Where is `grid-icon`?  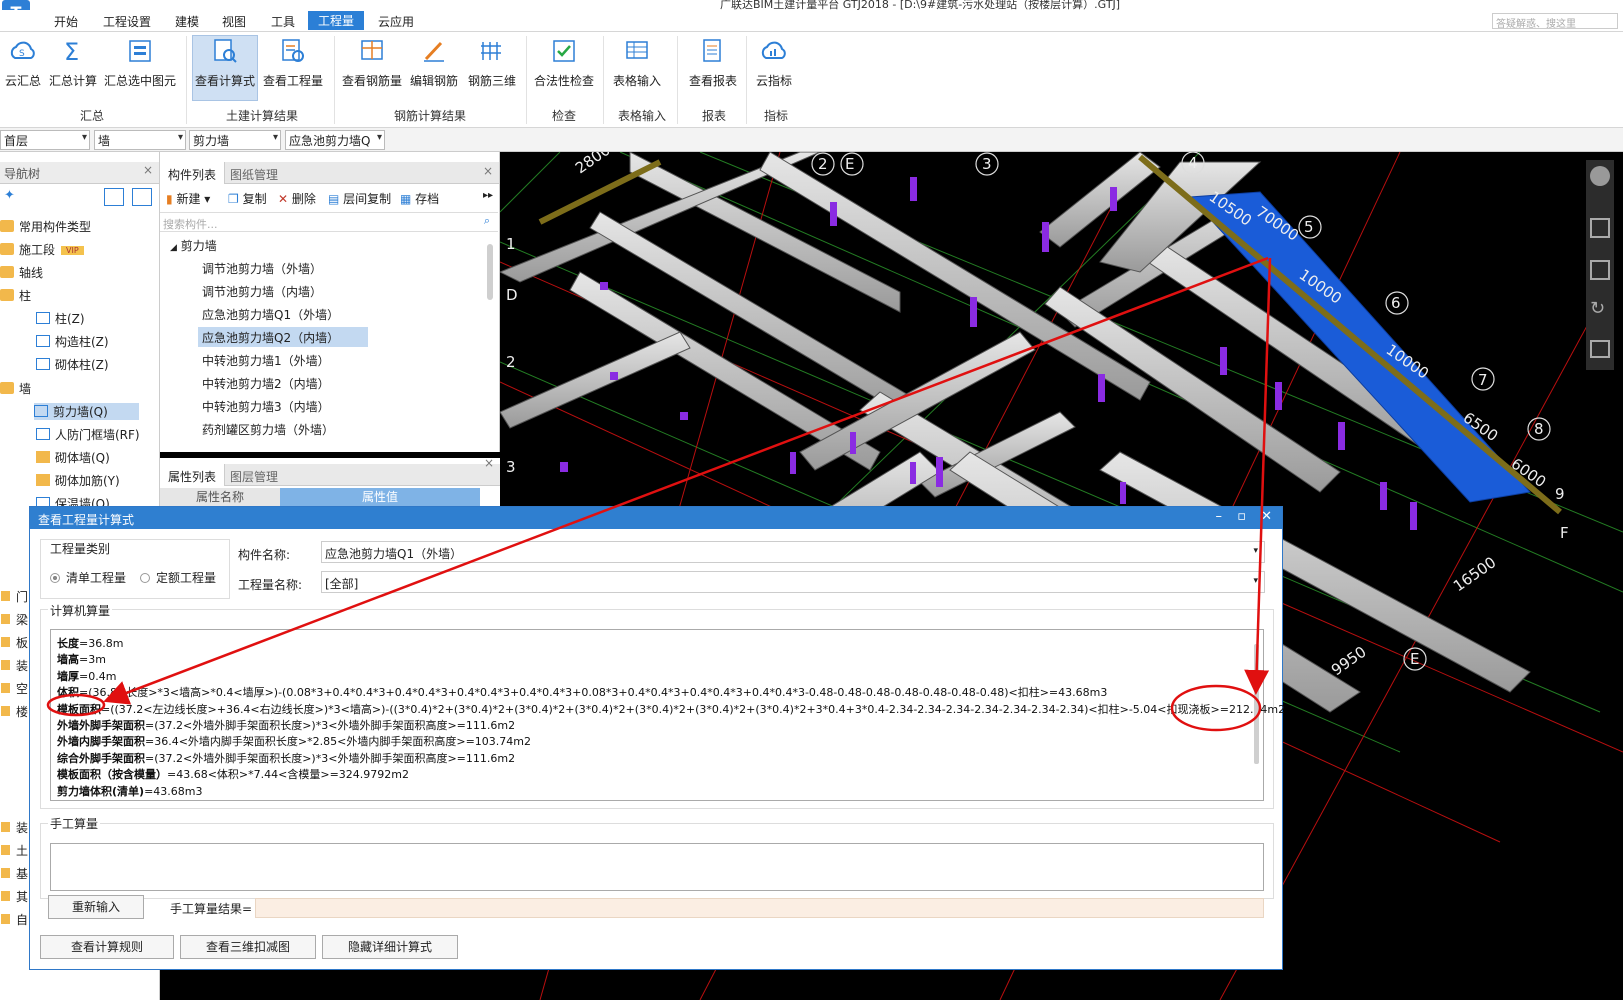 grid-icon is located at coordinates (1600, 349).